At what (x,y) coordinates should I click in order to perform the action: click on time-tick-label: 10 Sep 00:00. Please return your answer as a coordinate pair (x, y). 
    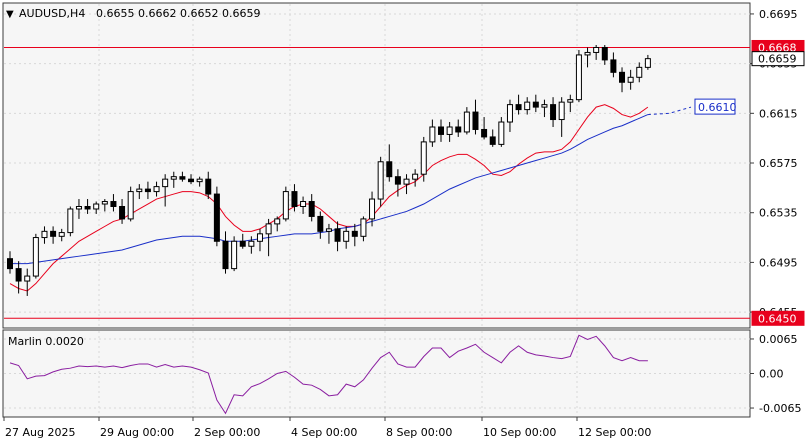
    Looking at the image, I should click on (519, 432).